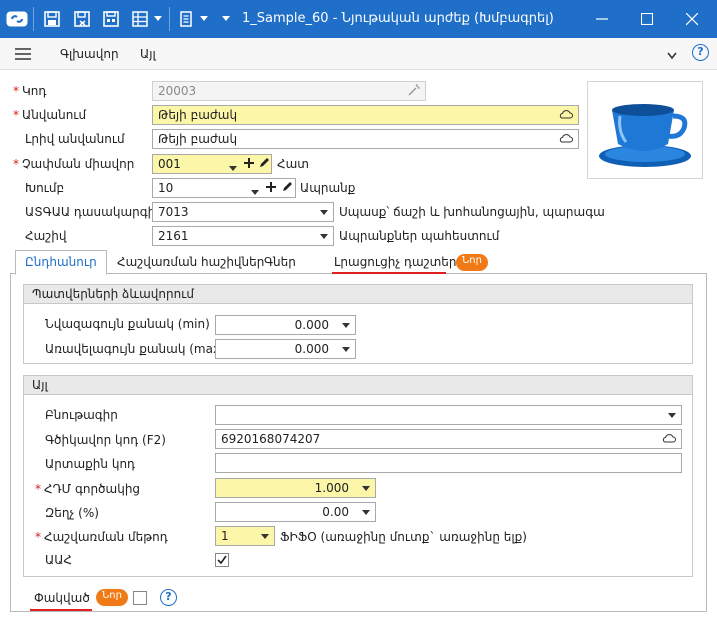  I want to click on vat-ratio-field: 1.000, so click(295, 488).